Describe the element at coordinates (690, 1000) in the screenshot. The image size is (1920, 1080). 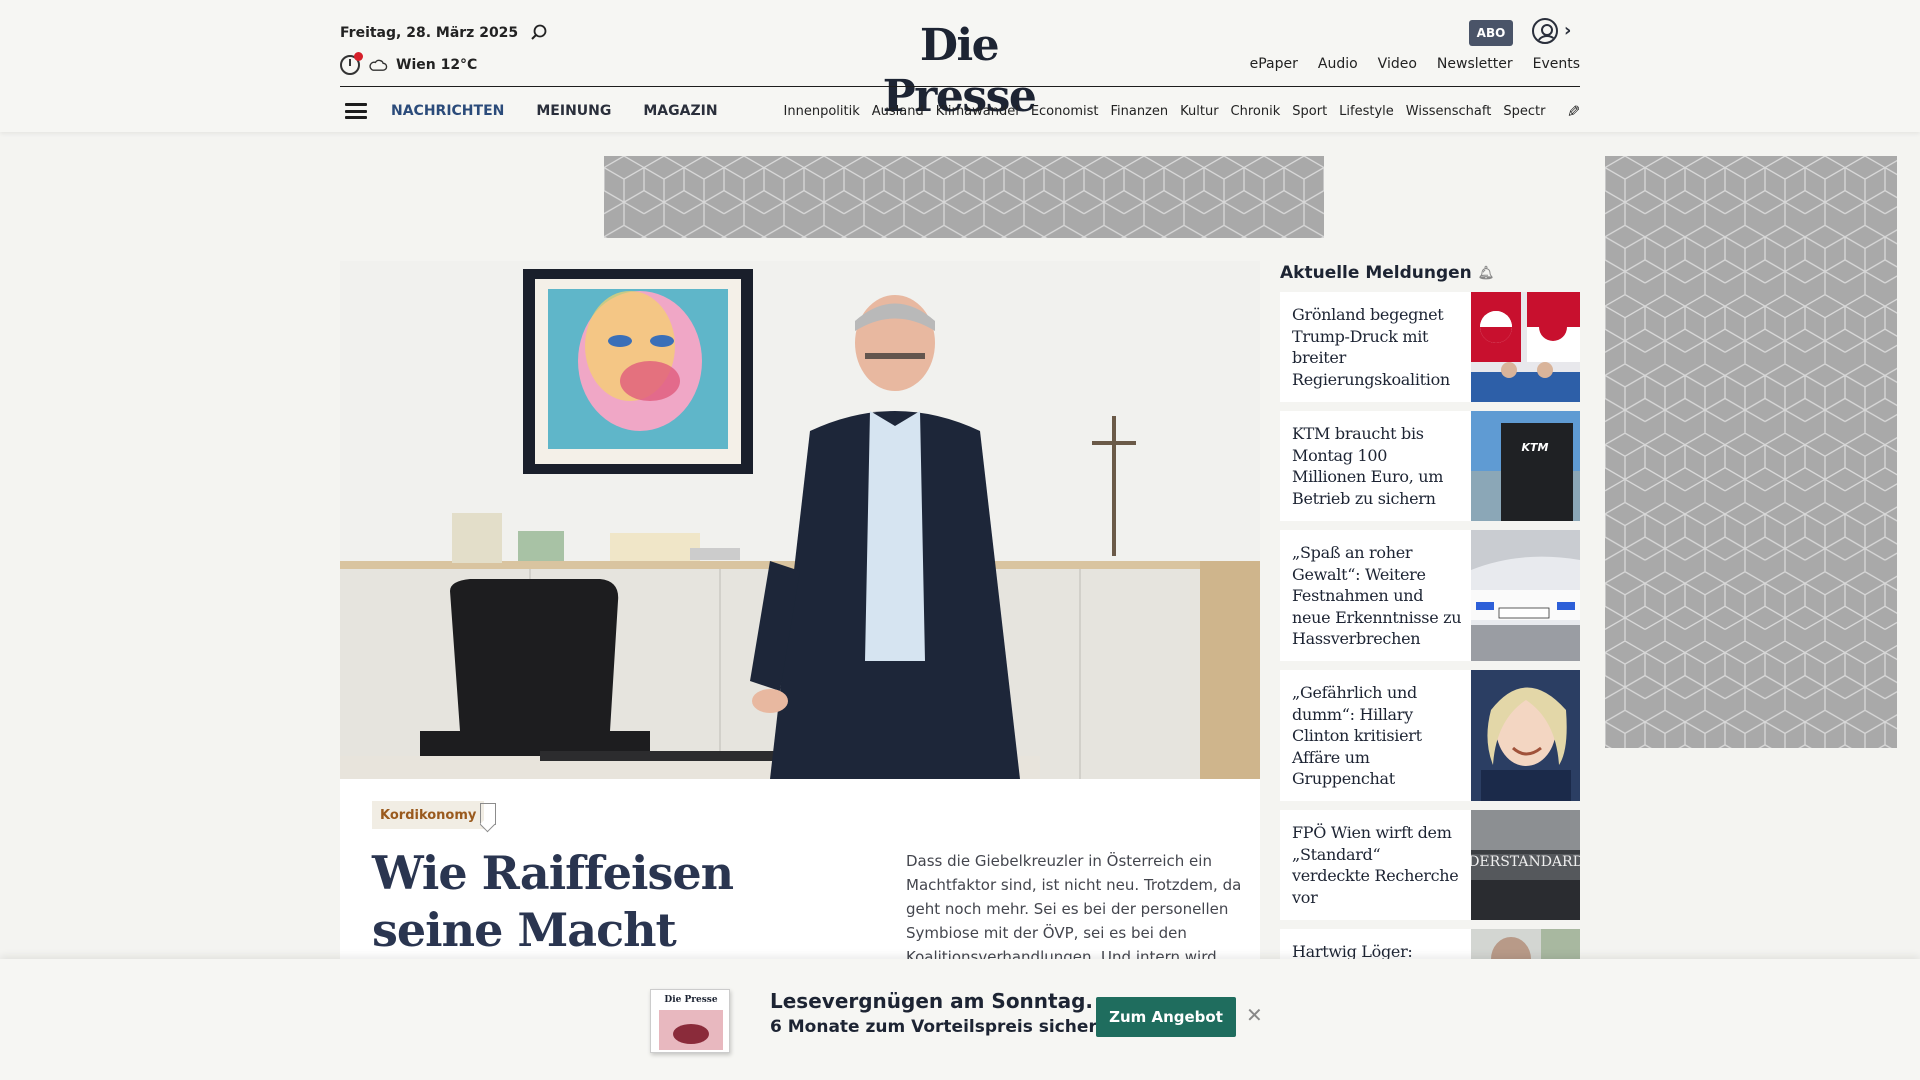
I see `thumb-brand: Die Presse` at that location.